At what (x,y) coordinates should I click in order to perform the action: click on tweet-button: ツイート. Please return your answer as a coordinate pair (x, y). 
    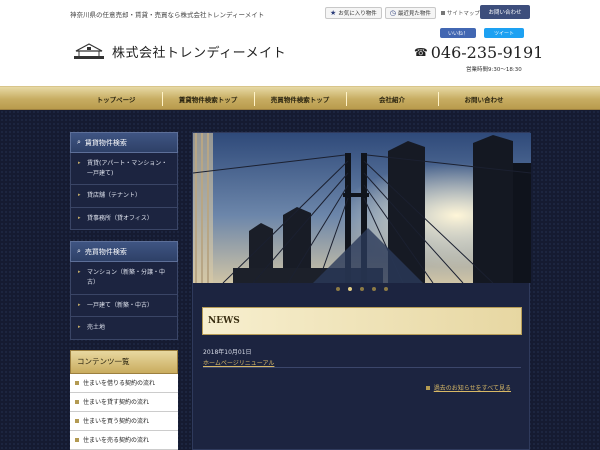
    Looking at the image, I should click on (504, 33).